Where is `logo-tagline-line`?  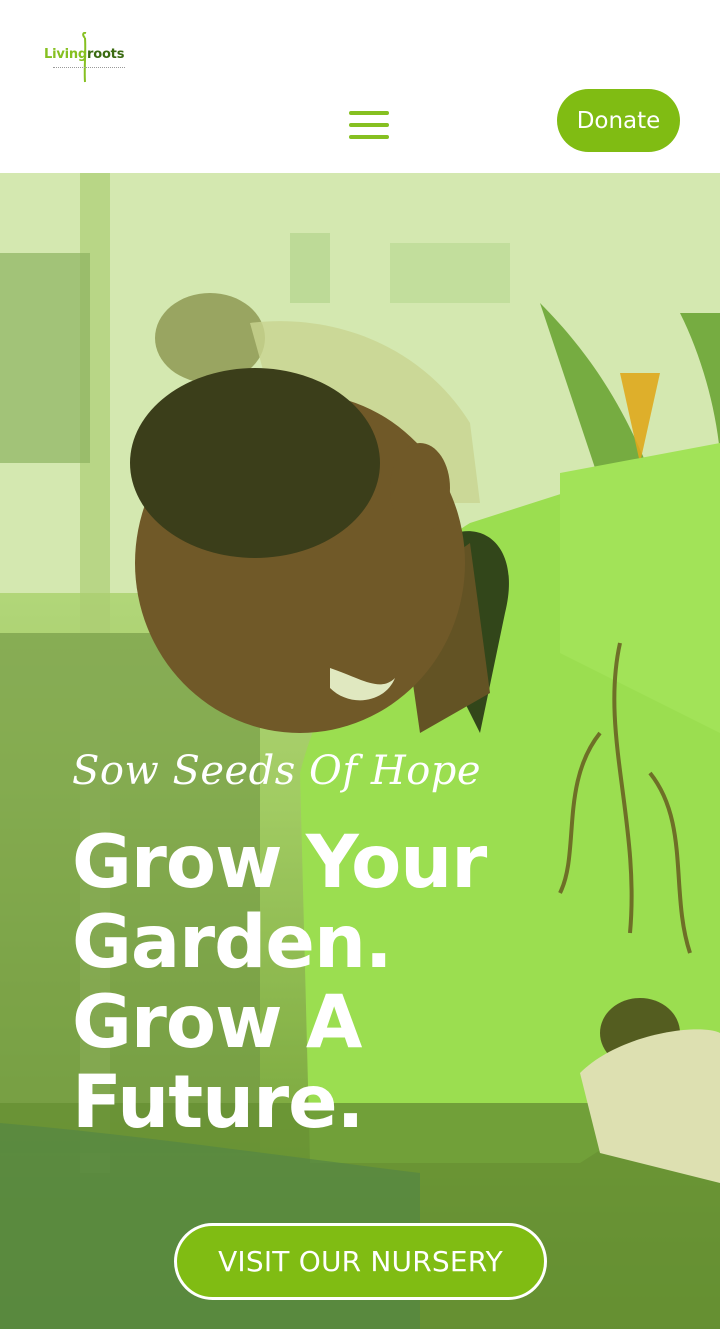 logo-tagline-line is located at coordinates (89, 68).